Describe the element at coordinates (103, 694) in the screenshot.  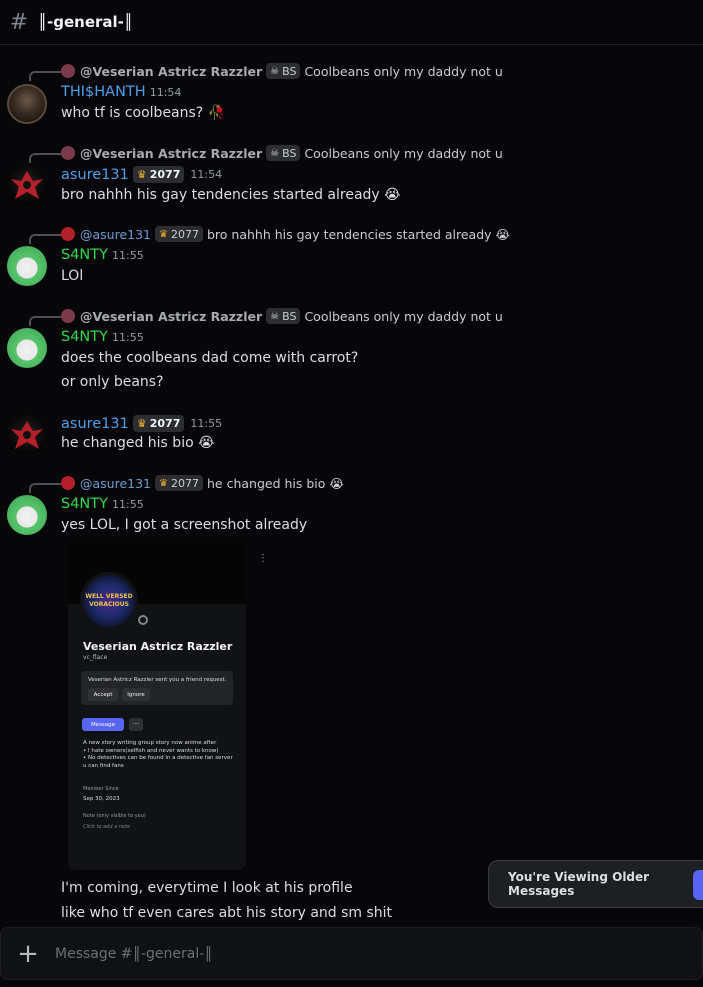
I see `accept-button: Accept` at that location.